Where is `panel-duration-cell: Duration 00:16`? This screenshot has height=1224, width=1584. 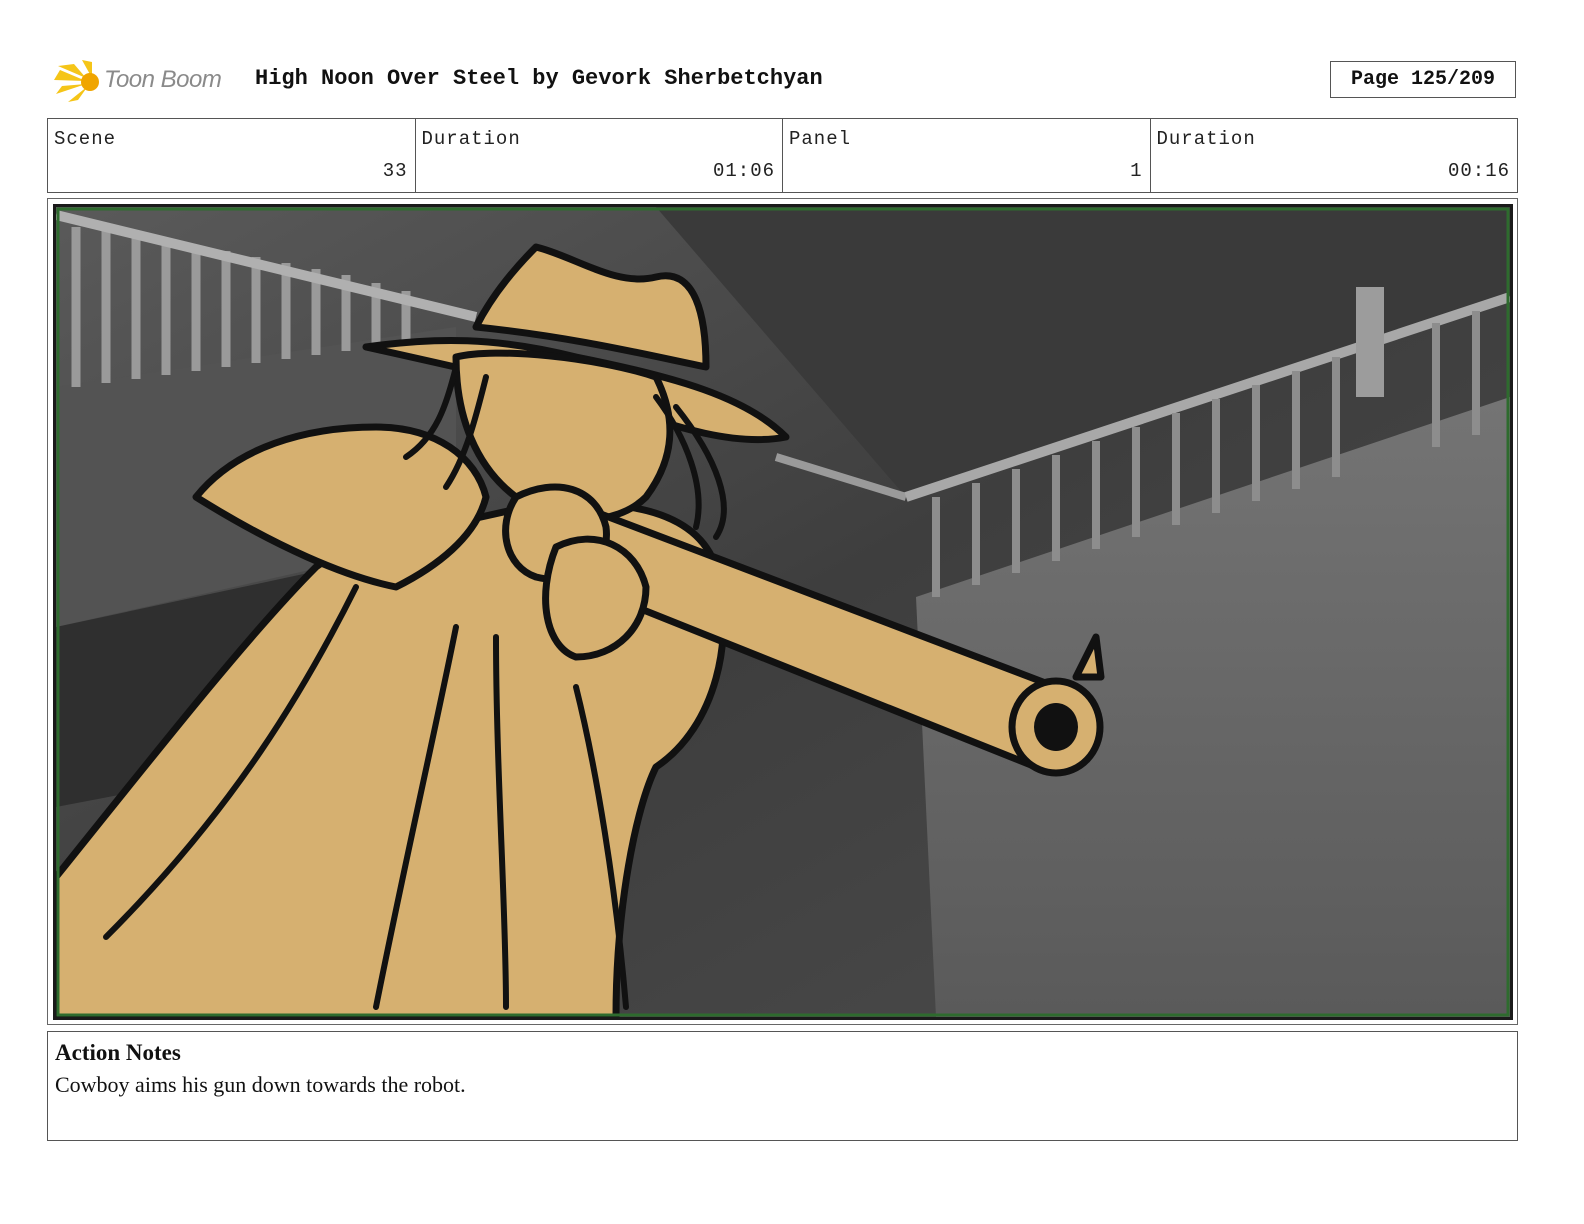 panel-duration-cell: Duration 00:16 is located at coordinates (1334, 155).